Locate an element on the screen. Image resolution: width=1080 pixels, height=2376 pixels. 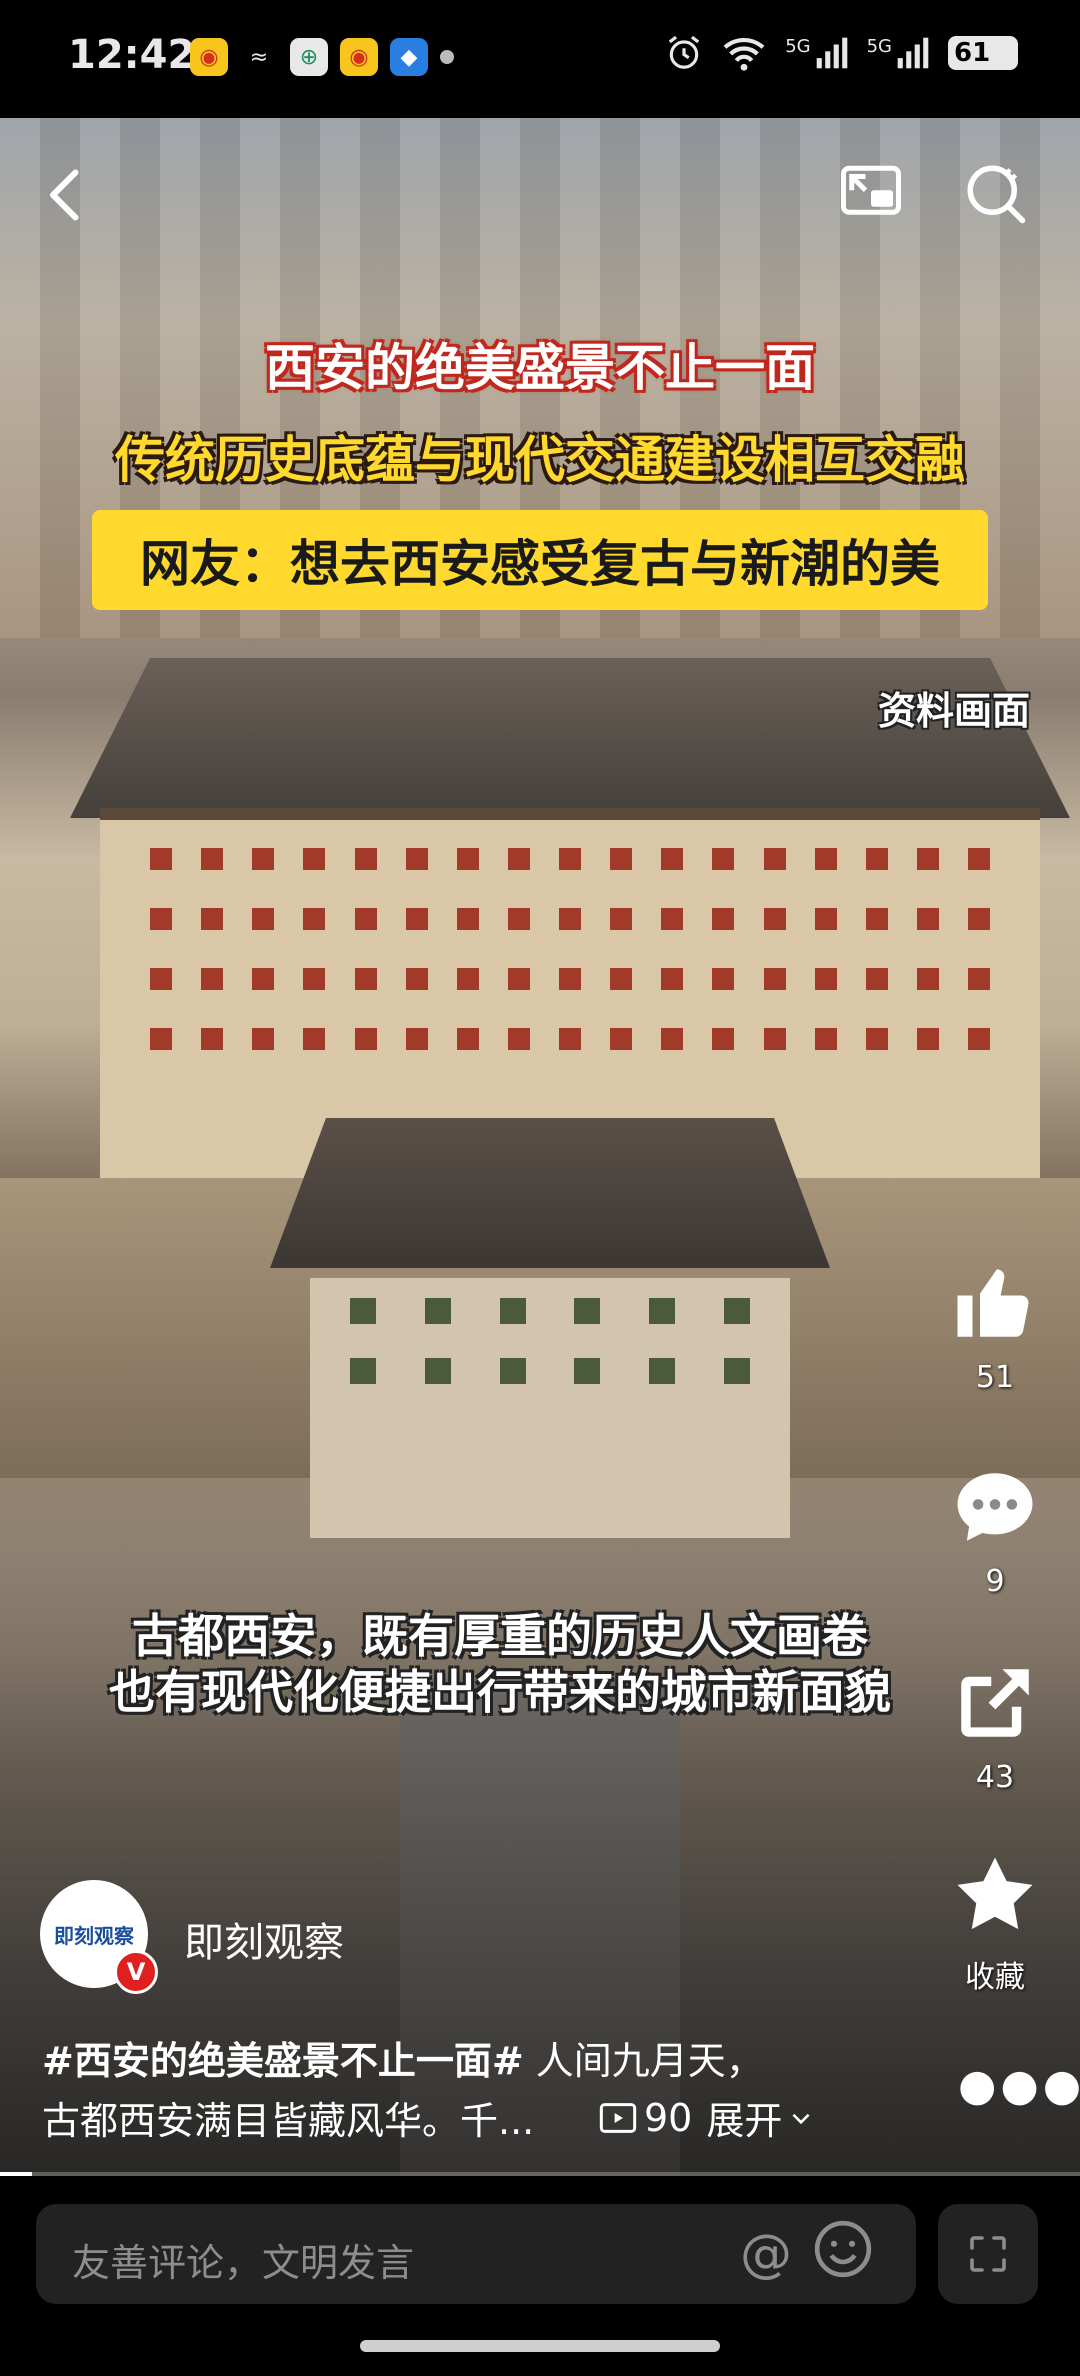
thumbs-up-icon is located at coordinates (993, 1303).